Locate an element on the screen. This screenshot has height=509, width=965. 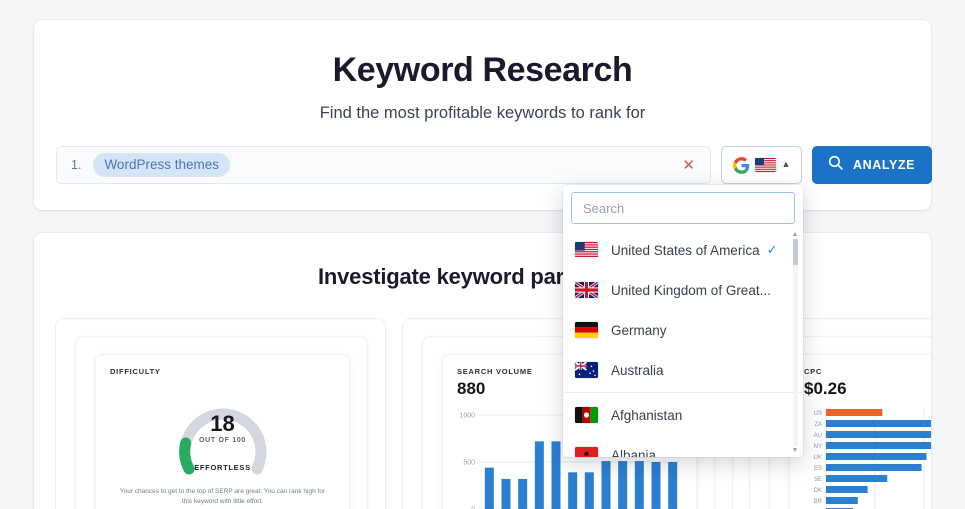
country-option: Germany is located at coordinates (683, 330).